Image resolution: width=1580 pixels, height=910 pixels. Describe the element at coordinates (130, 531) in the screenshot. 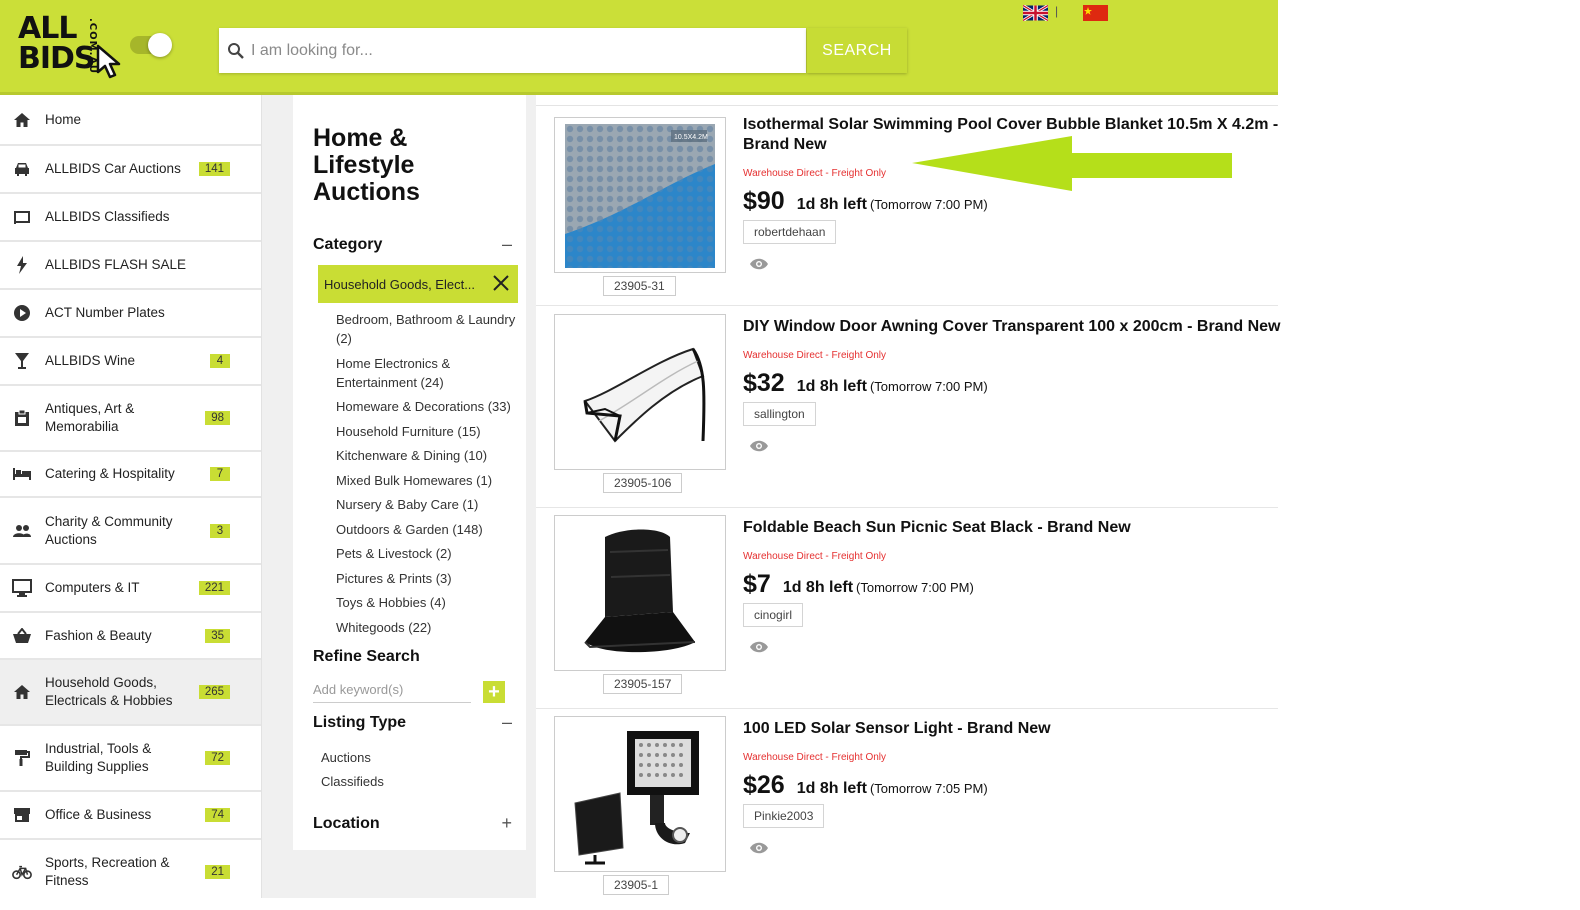

I see `sidebar-item-charity: Charity & Community Auctions 3` at that location.